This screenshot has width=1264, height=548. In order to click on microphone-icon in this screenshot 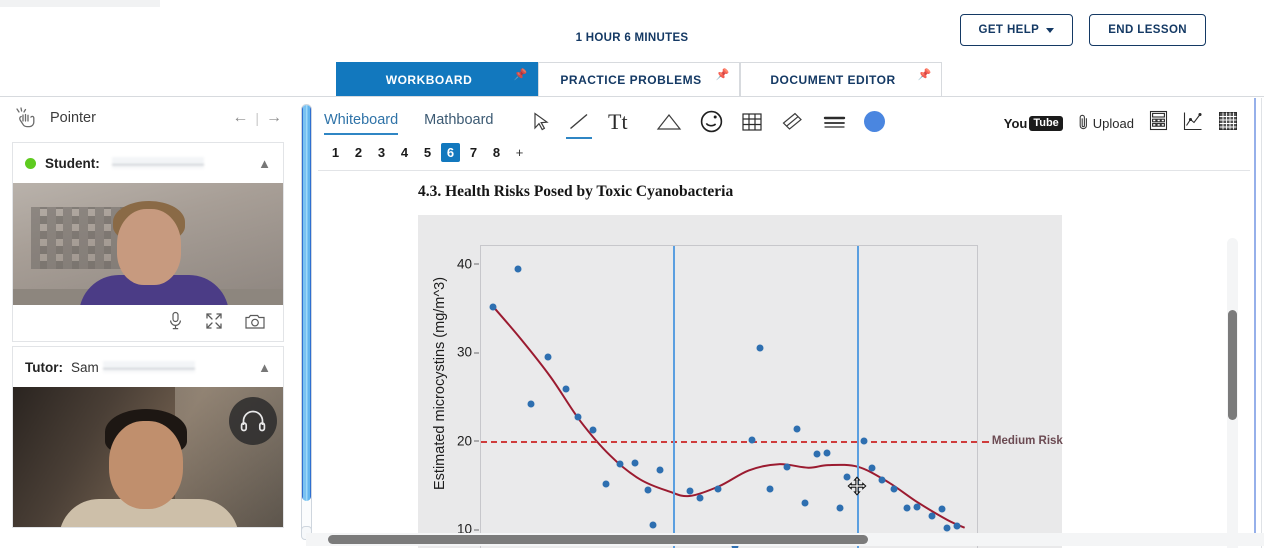, I will do `click(175, 323)`.